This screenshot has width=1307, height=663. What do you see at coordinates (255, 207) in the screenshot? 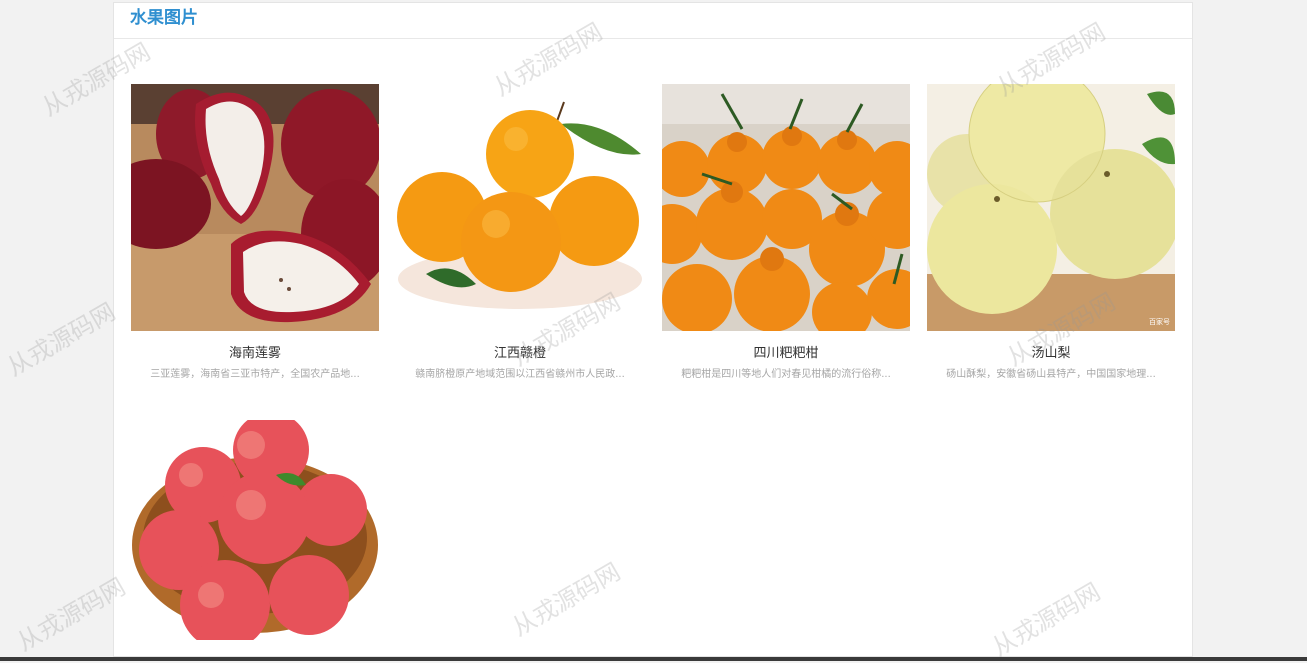
I see `wax-apple-image` at bounding box center [255, 207].